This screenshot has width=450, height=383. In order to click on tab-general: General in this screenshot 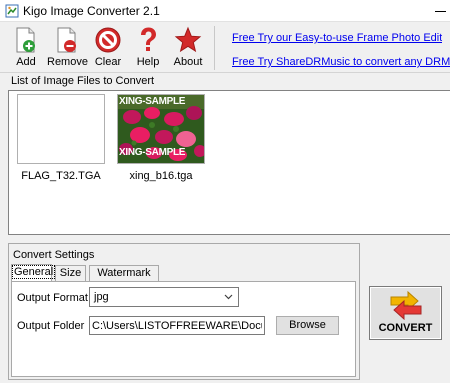, I will do `click(33, 273)`.